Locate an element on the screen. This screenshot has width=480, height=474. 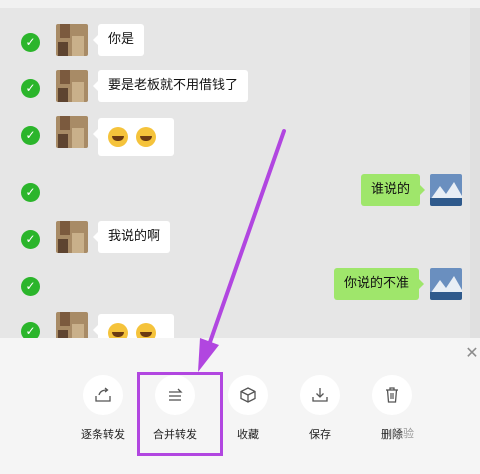
pointer-arrow-icon is located at coordinates (242, 250).